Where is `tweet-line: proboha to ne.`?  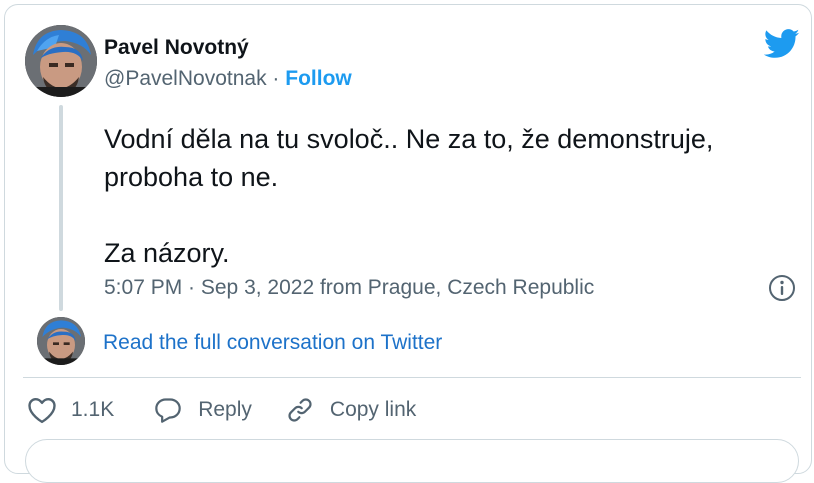 tweet-line: proboha to ne. is located at coordinates (191, 177).